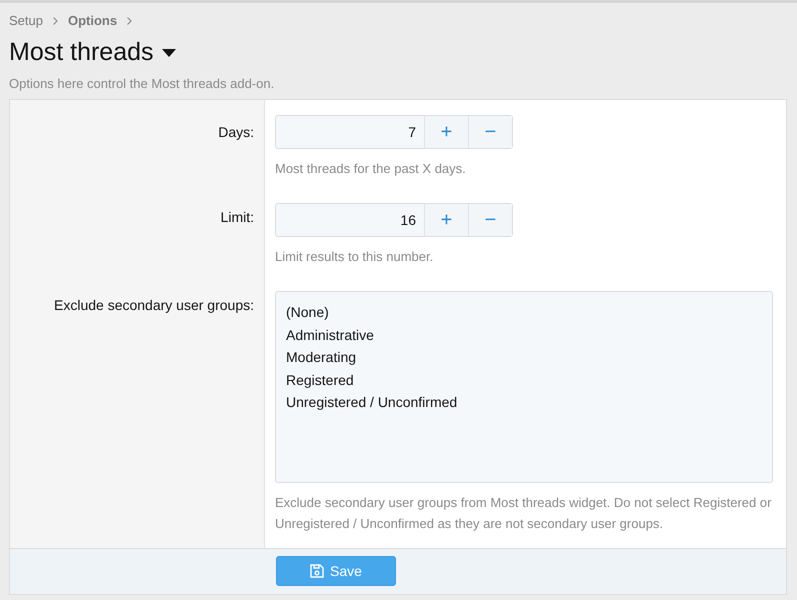 Image resolution: width=797 pixels, height=600 pixels. What do you see at coordinates (524, 335) in the screenshot?
I see `list-option: Administrative` at bounding box center [524, 335].